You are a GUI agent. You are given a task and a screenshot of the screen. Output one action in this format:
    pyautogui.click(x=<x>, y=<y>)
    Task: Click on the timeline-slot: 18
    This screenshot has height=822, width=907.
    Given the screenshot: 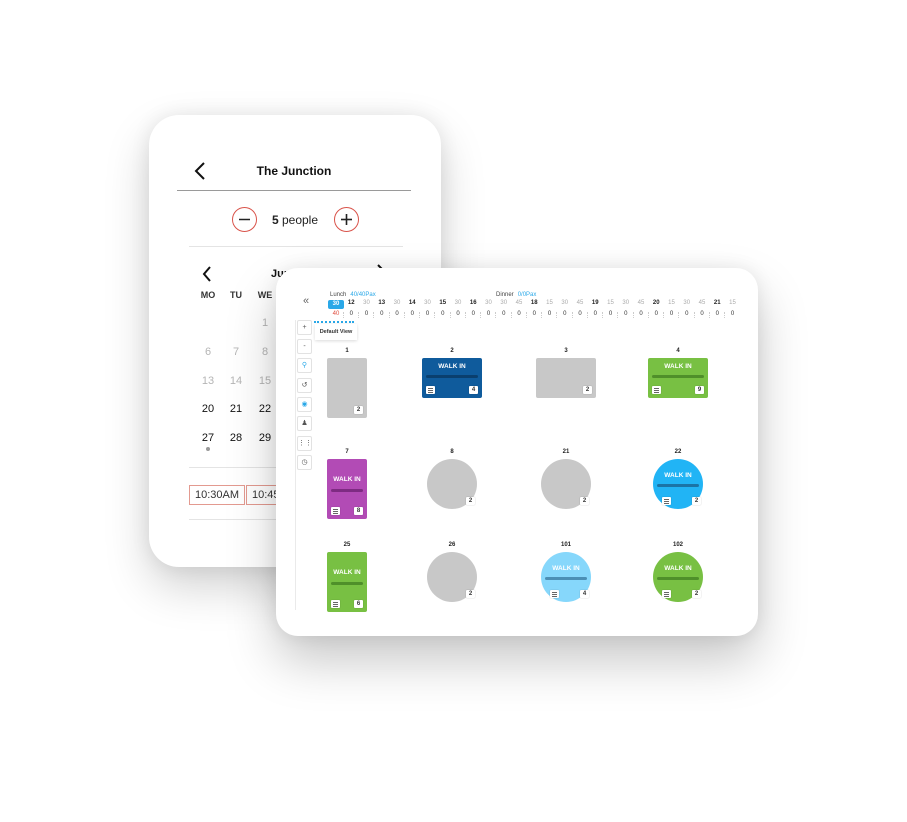 What is the action you would take?
    pyautogui.click(x=534, y=303)
    